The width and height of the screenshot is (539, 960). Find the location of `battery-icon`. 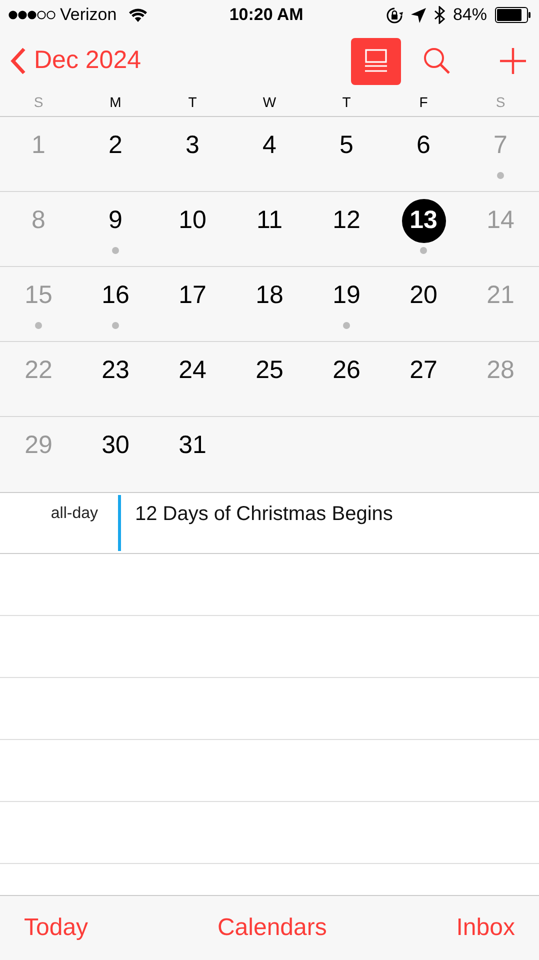

battery-icon is located at coordinates (513, 15).